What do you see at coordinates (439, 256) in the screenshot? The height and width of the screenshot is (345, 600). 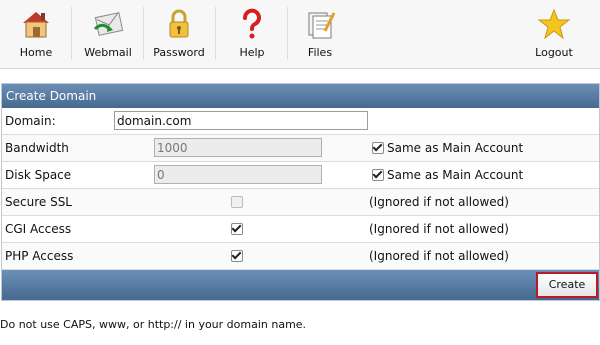 I see `php-access-note: (Ignored if not allowed)` at bounding box center [439, 256].